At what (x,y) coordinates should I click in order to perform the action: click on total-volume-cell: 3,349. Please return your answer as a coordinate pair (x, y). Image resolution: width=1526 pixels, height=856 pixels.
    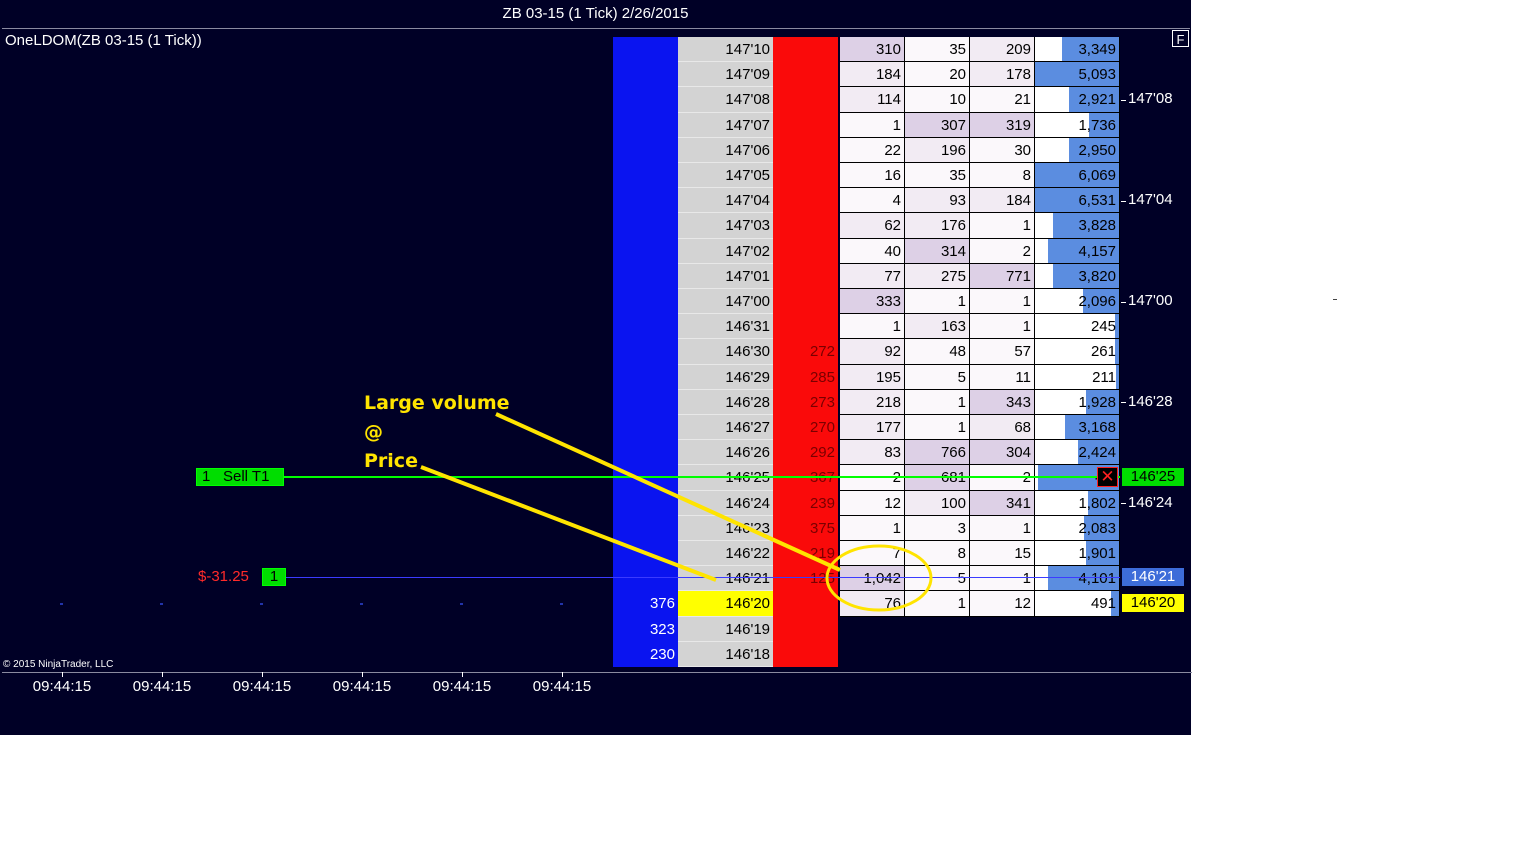
    Looking at the image, I should click on (1077, 50).